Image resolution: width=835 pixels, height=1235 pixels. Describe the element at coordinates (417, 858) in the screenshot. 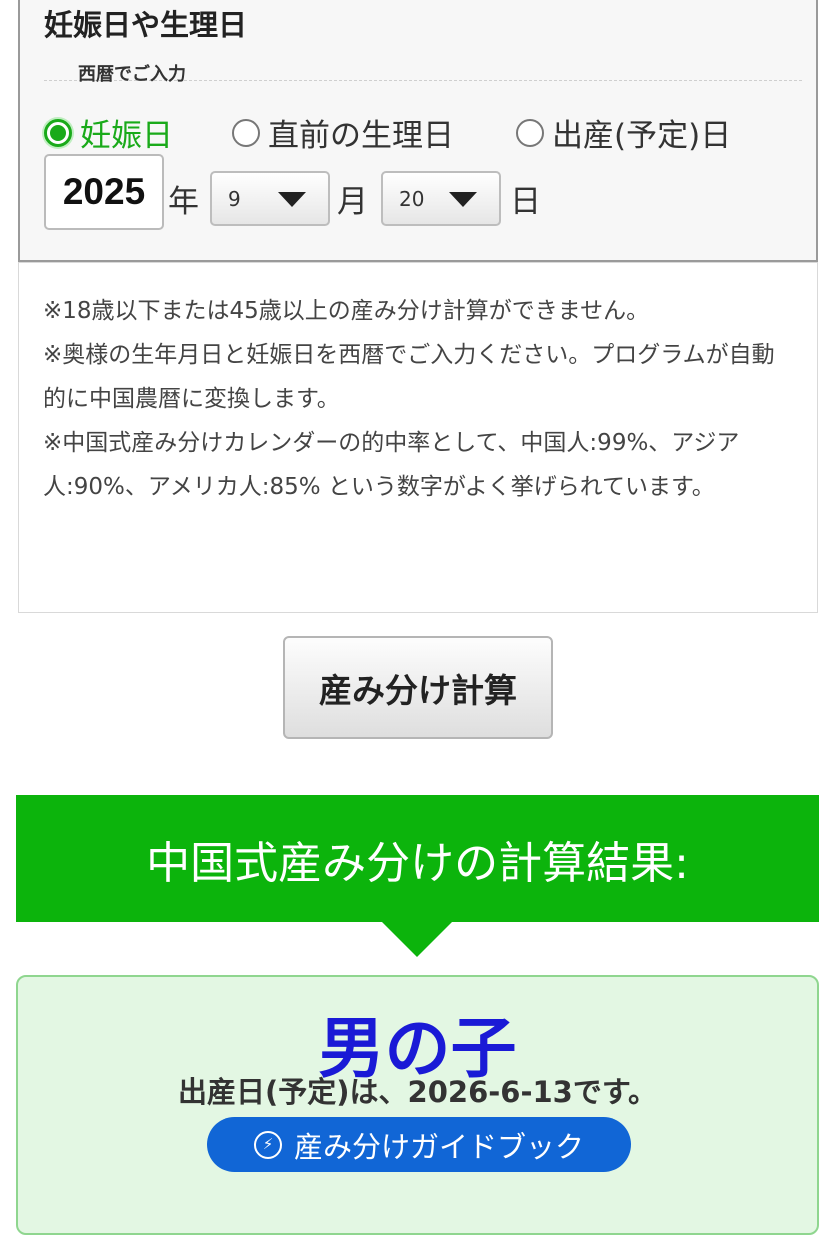

I see `result-header: 中国式産み分けの計算結果:` at that location.